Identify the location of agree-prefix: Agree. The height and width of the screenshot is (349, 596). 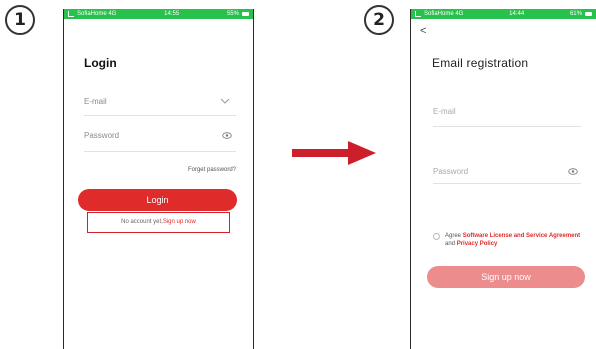
(454, 236).